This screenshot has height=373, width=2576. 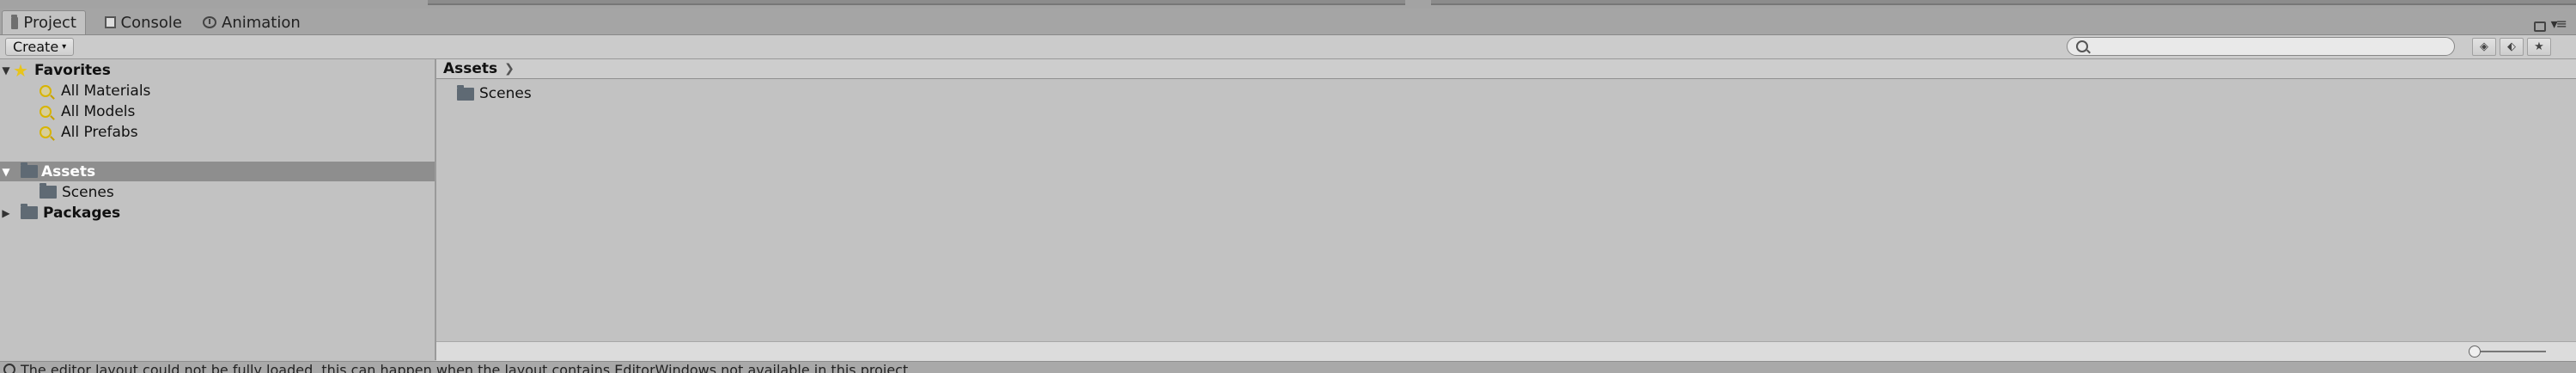 I want to click on tree-favorites: ▼ ★ Favorites, so click(x=217, y=70).